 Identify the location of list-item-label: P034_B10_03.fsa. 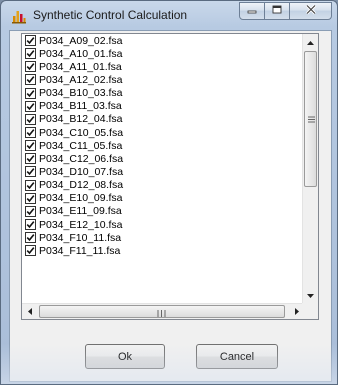
(81, 93).